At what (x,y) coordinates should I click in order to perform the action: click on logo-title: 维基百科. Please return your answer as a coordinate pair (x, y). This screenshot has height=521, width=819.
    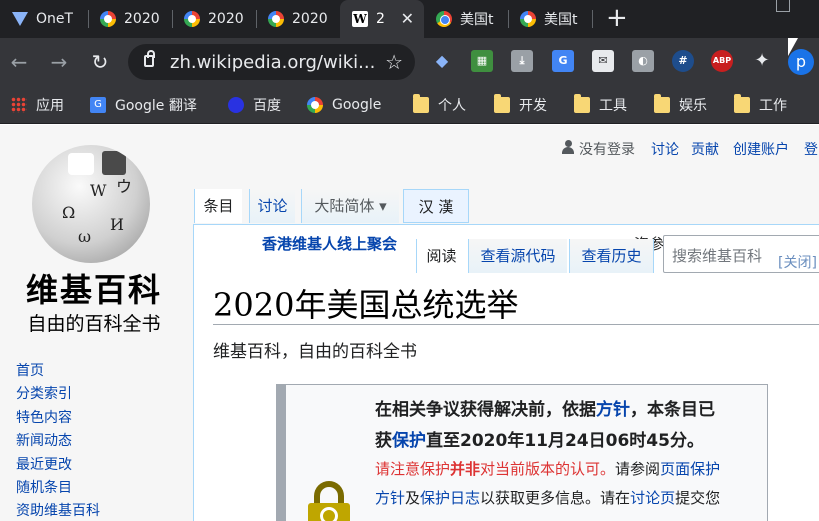
    Looking at the image, I should click on (93, 290).